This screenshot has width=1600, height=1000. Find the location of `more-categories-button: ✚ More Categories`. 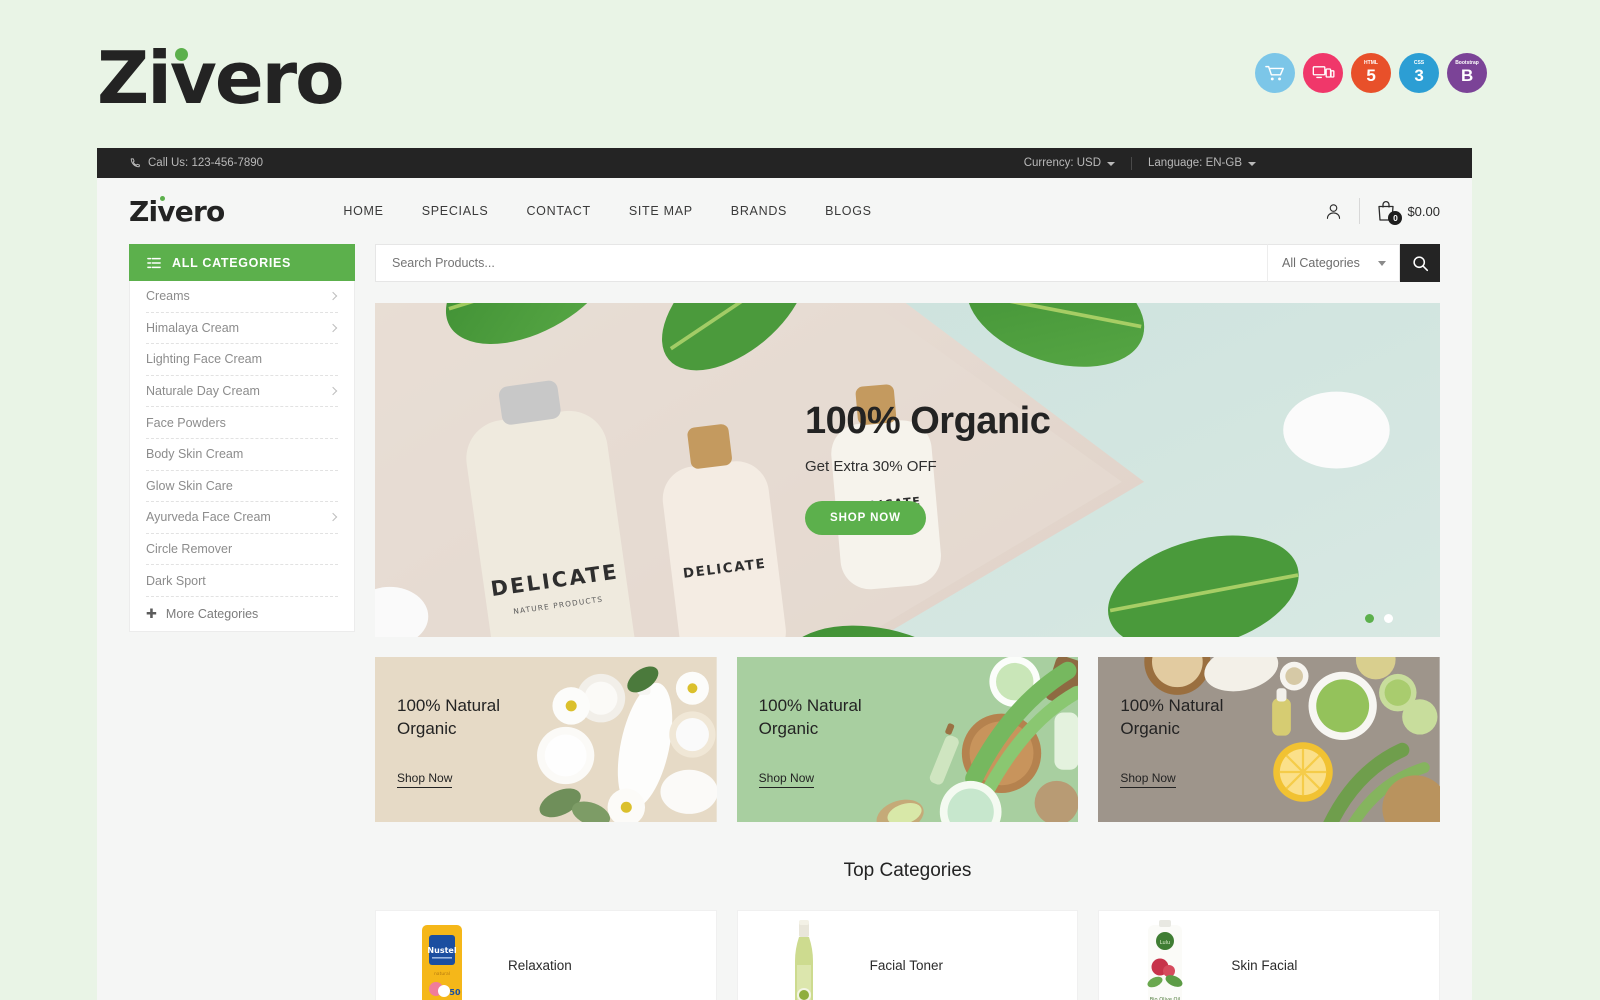

more-categories-button: ✚ More Categories is located at coordinates (242, 614).